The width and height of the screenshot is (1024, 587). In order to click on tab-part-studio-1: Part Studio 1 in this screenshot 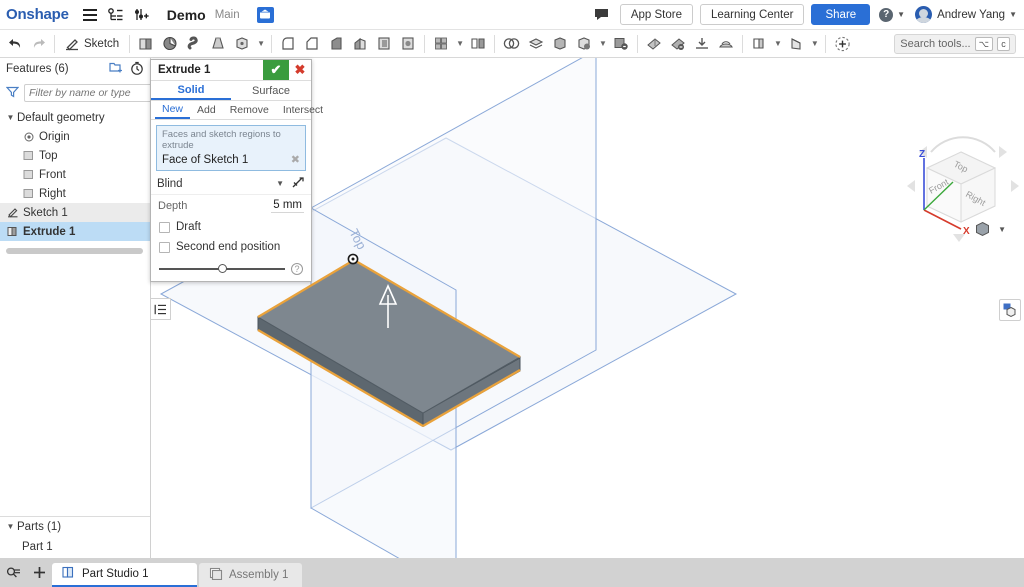, I will do `click(124, 575)`.